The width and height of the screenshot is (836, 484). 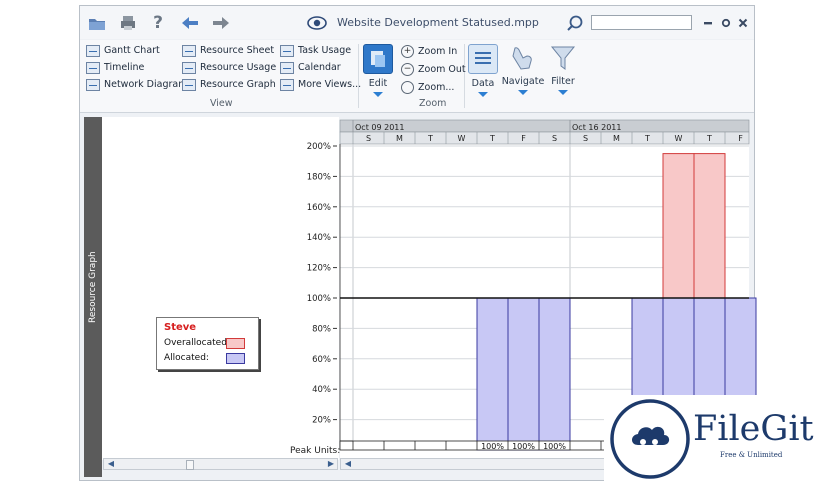 I want to click on timescale-week-label: Oct 09 2011, so click(x=379, y=127).